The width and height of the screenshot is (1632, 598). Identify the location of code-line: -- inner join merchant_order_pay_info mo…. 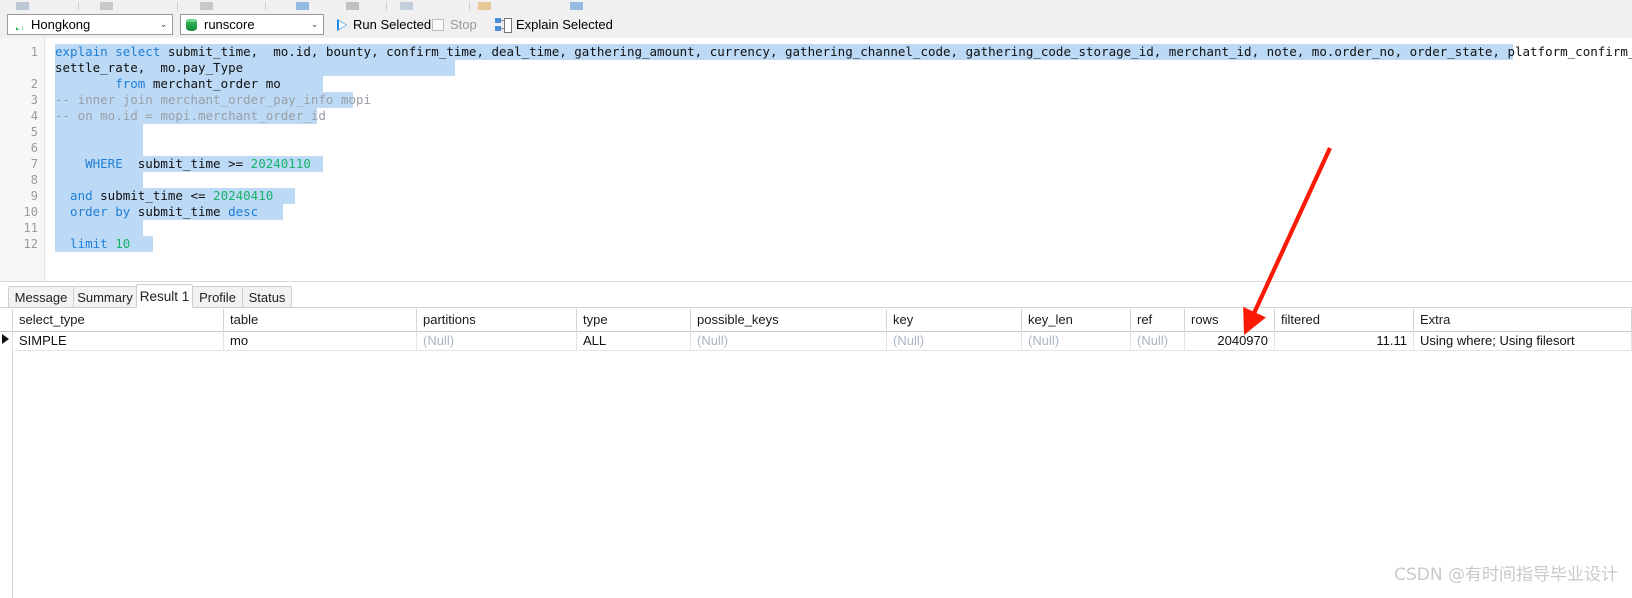
(213, 100).